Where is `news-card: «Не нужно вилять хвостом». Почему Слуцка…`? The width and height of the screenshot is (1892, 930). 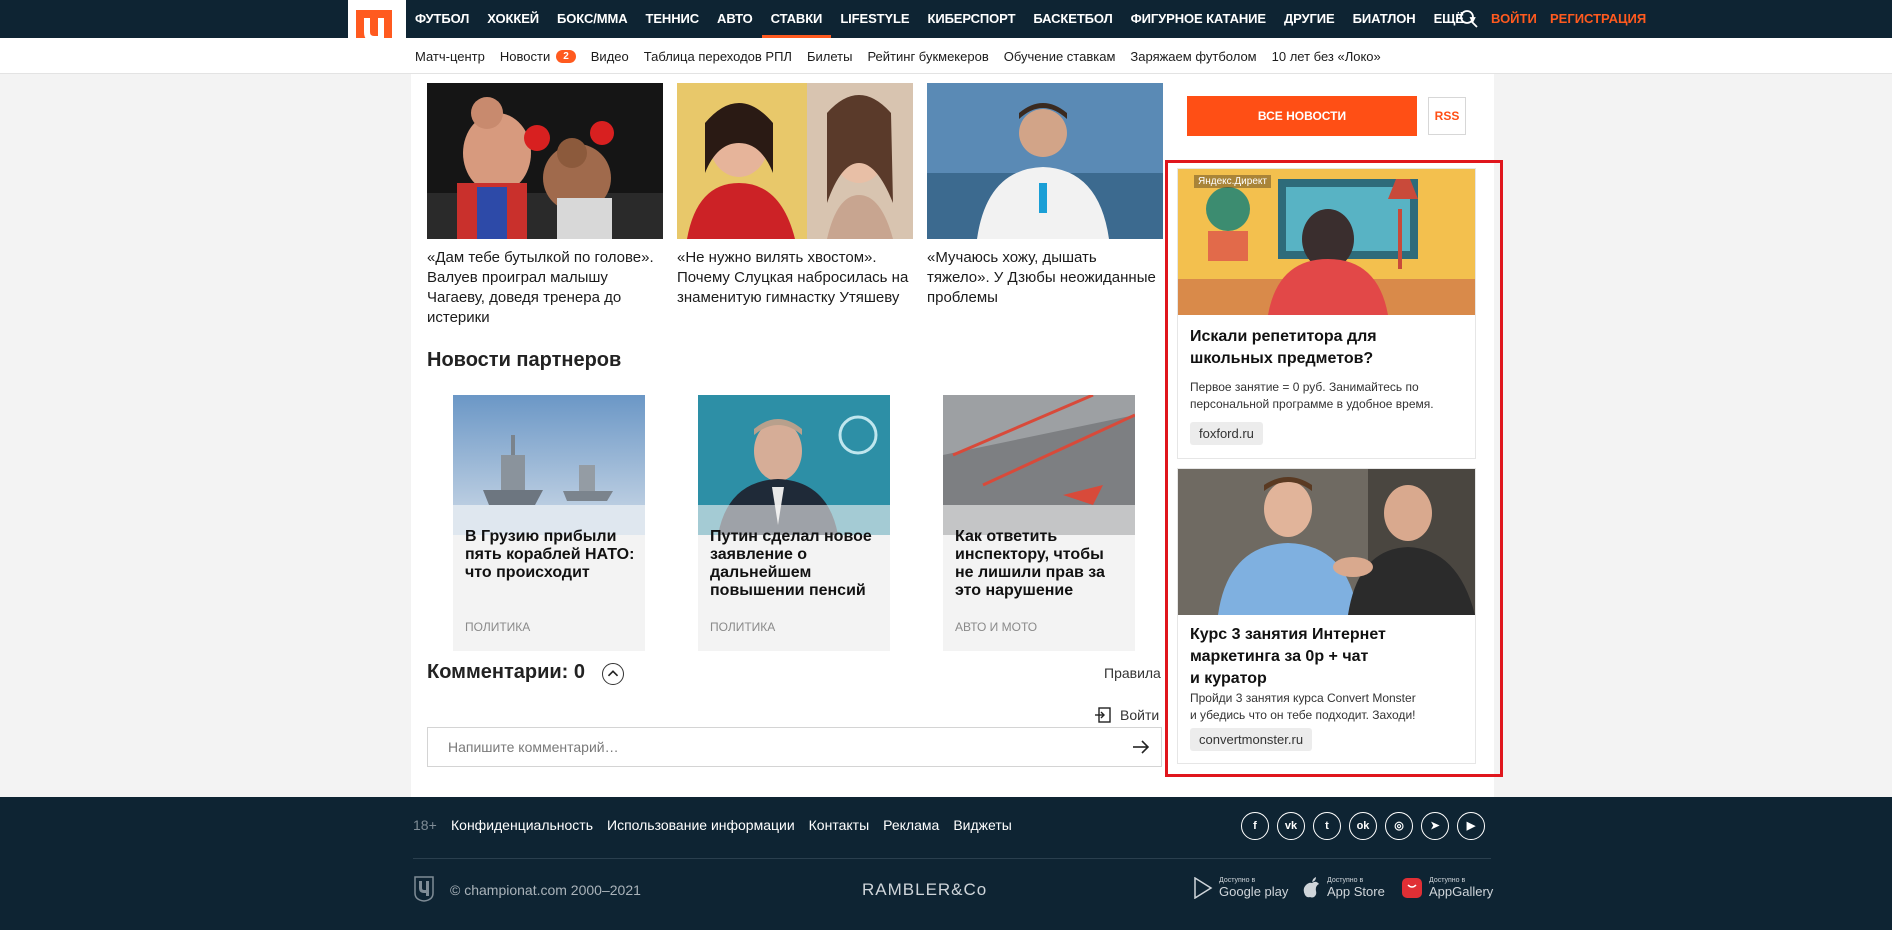 news-card: «Не нужно вилять хвостом». Почему Слуцка… is located at coordinates (795, 195).